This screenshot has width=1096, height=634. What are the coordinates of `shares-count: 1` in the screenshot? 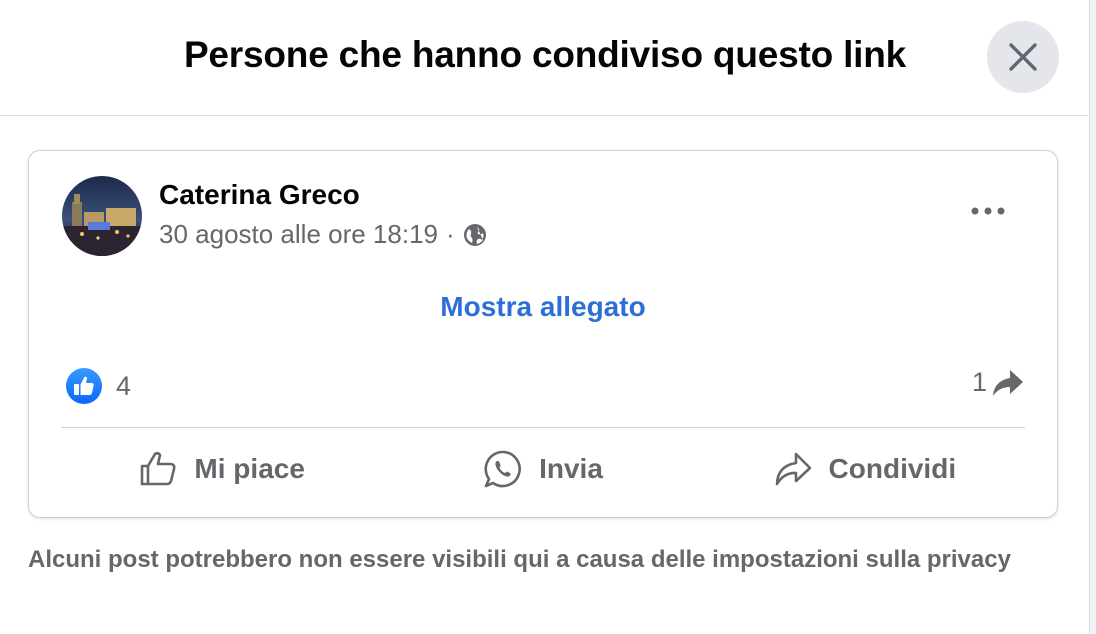 It's located at (979, 382).